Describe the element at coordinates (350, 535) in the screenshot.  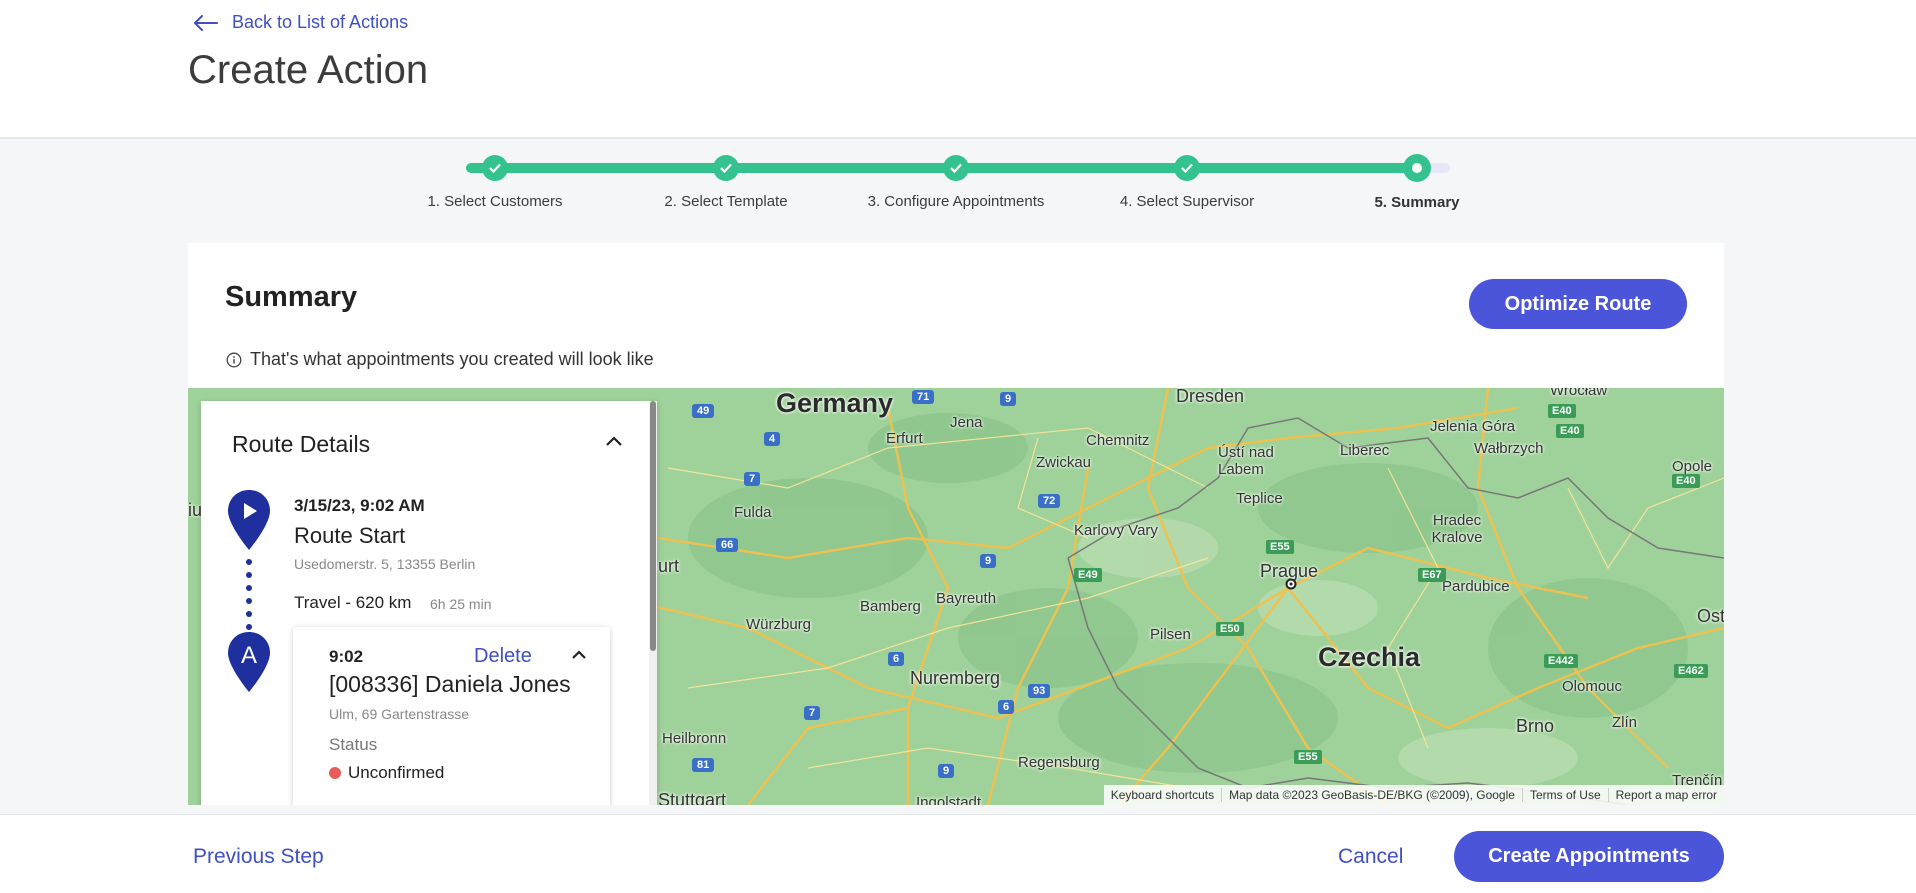
I see `route-start-title: Route Start` at that location.